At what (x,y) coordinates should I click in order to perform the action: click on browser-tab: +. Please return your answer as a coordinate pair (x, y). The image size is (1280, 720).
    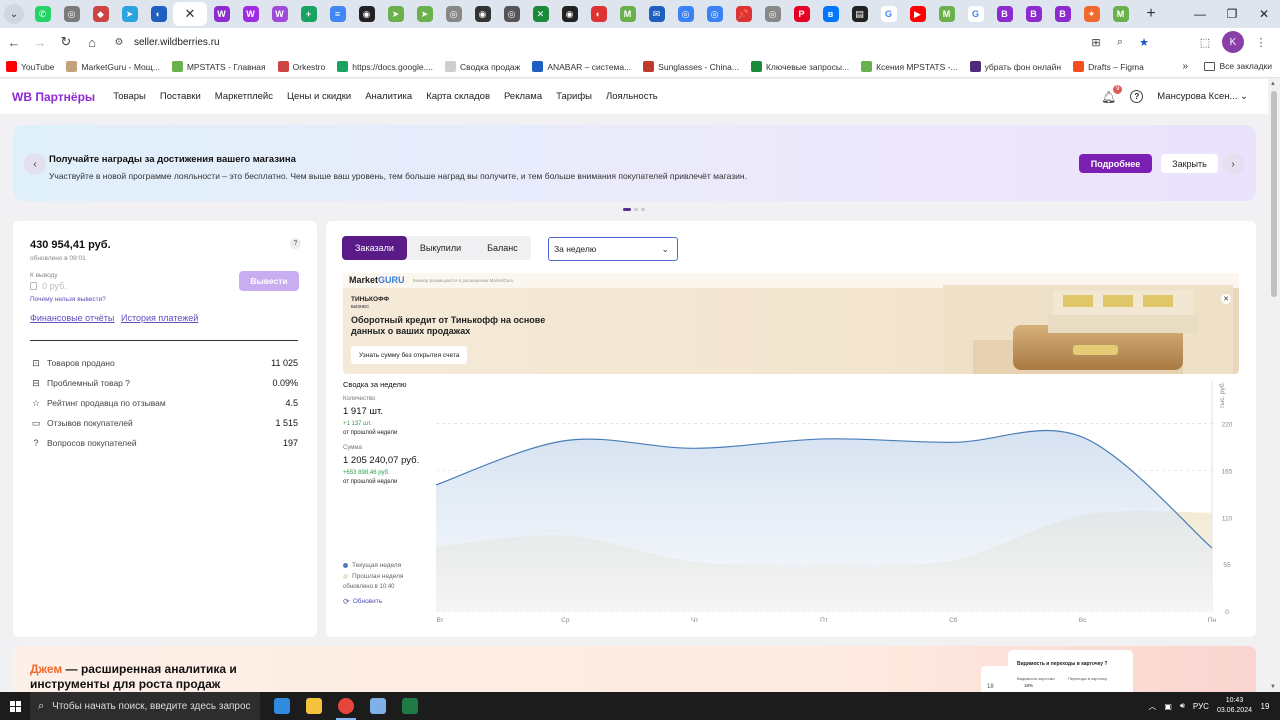
    Looking at the image, I should click on (308, 14).